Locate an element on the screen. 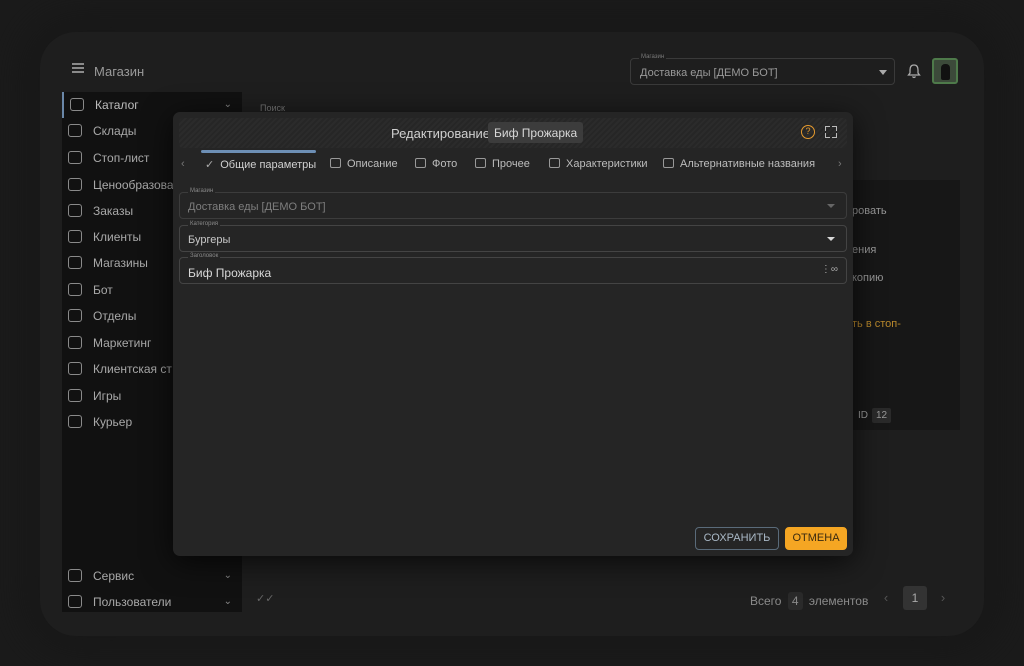 The image size is (1024, 666). tab-description: Описание is located at coordinates (364, 164).